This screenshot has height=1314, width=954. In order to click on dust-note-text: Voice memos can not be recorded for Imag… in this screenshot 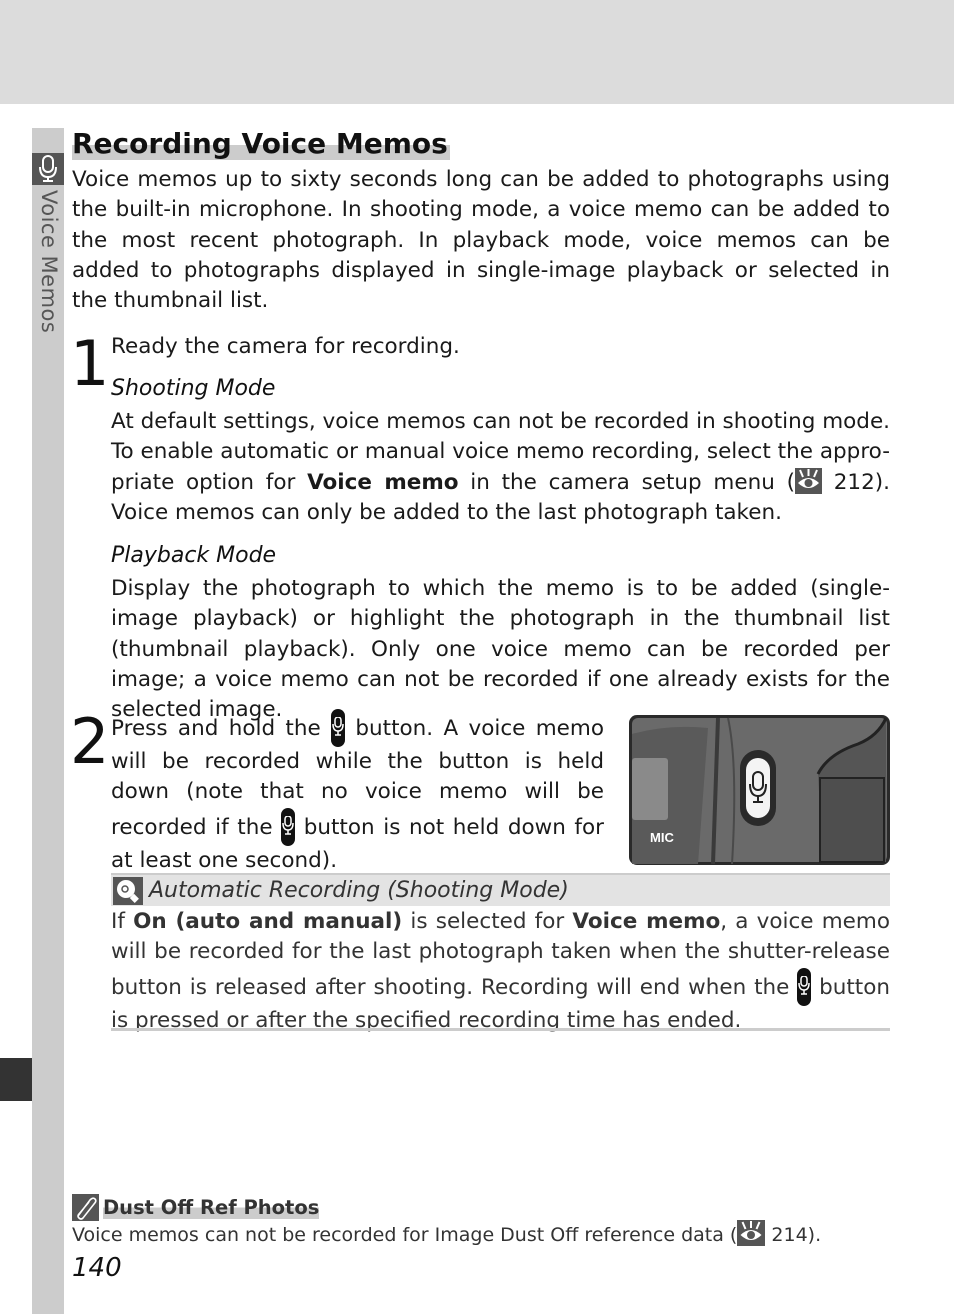, I will do `click(446, 1233)`.